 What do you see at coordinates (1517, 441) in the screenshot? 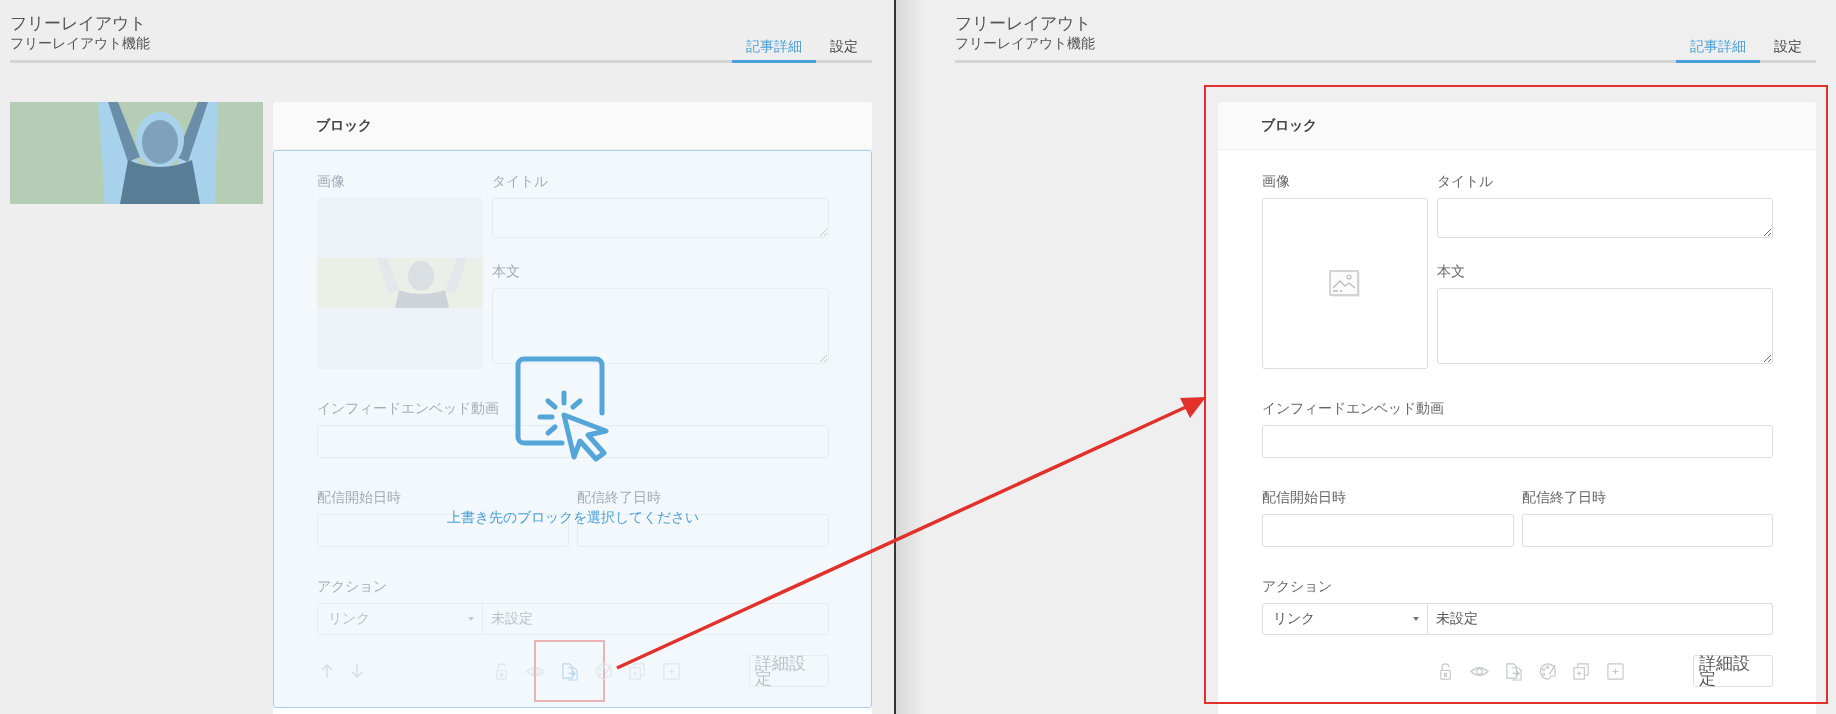
I see `video-field` at bounding box center [1517, 441].